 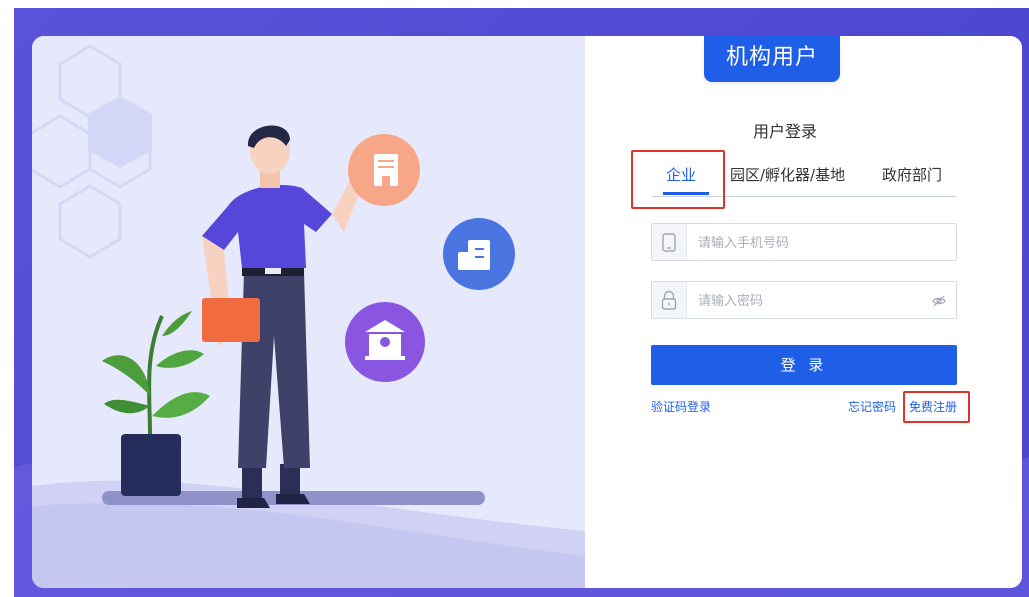 I want to click on eye-off-icon, so click(x=939, y=302).